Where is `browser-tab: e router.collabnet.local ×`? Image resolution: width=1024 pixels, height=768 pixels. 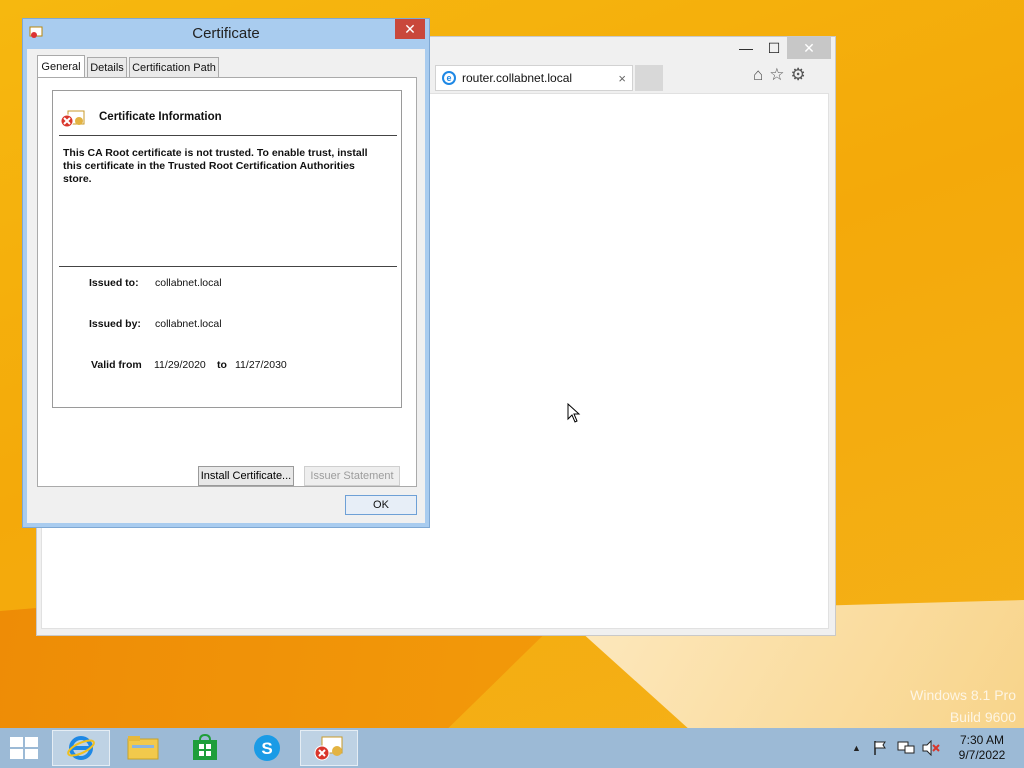
browser-tab: e router.collabnet.local × is located at coordinates (534, 78).